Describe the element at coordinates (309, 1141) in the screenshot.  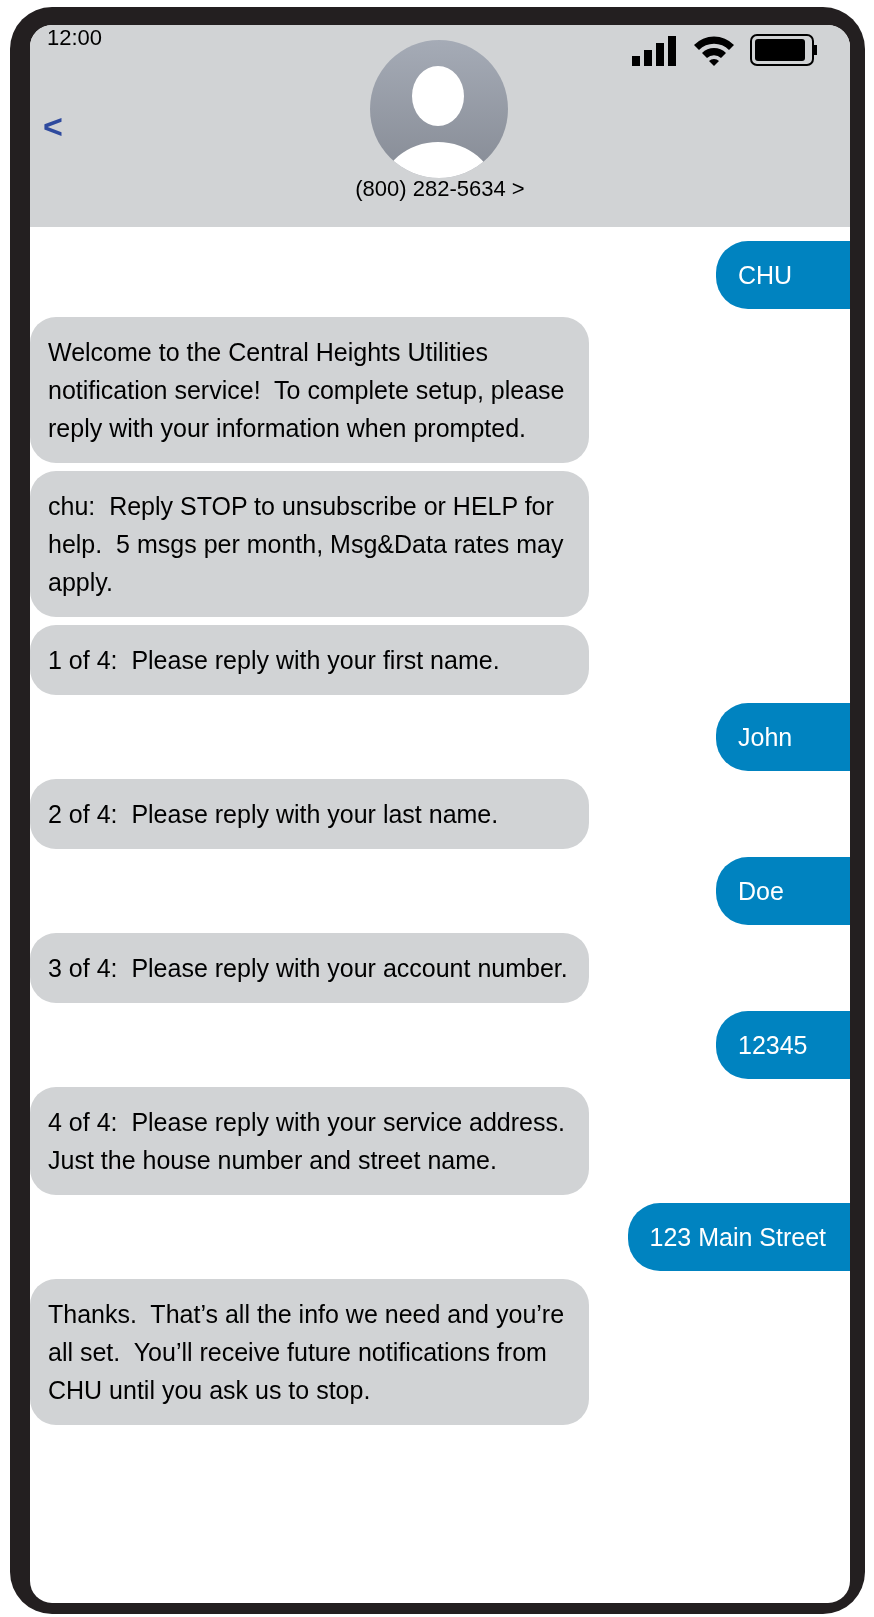
I see `received-message-bubble: 4 of 4: Please reply with your service address. Just the house number and street name.` at that location.